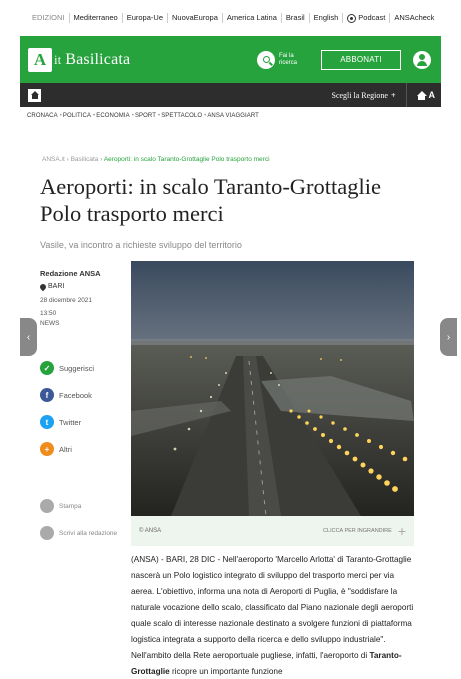 The width and height of the screenshot is (461, 679). What do you see at coordinates (47, 506) in the screenshot?
I see `print-icon` at bounding box center [47, 506].